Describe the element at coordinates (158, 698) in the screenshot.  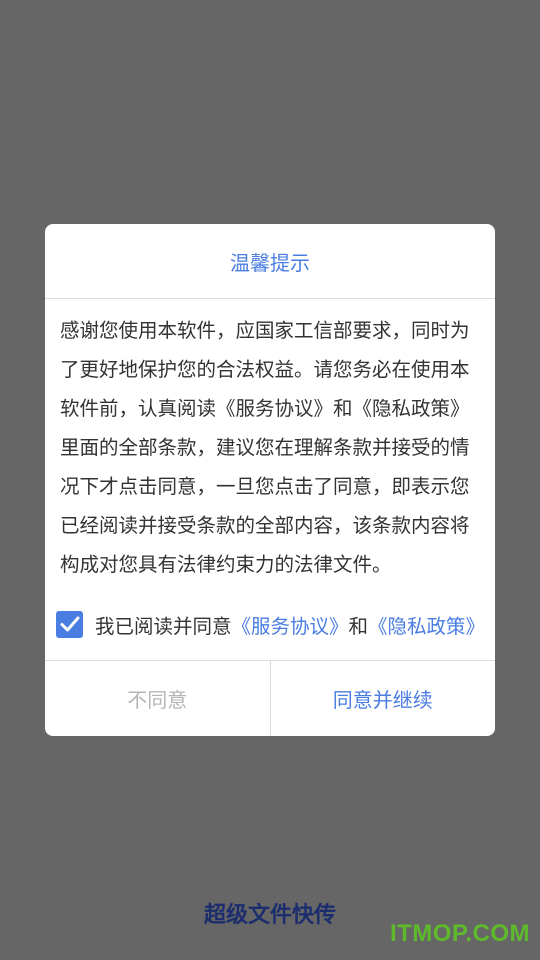
I see `disagree-button: 不同意` at that location.